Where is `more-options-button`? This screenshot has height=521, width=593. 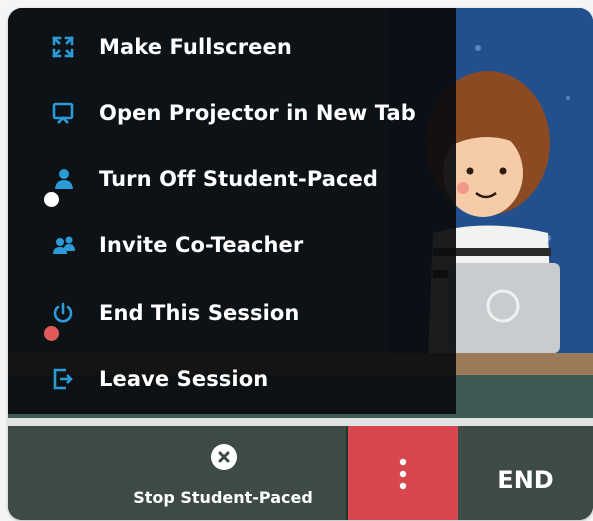 more-options-button is located at coordinates (402, 473).